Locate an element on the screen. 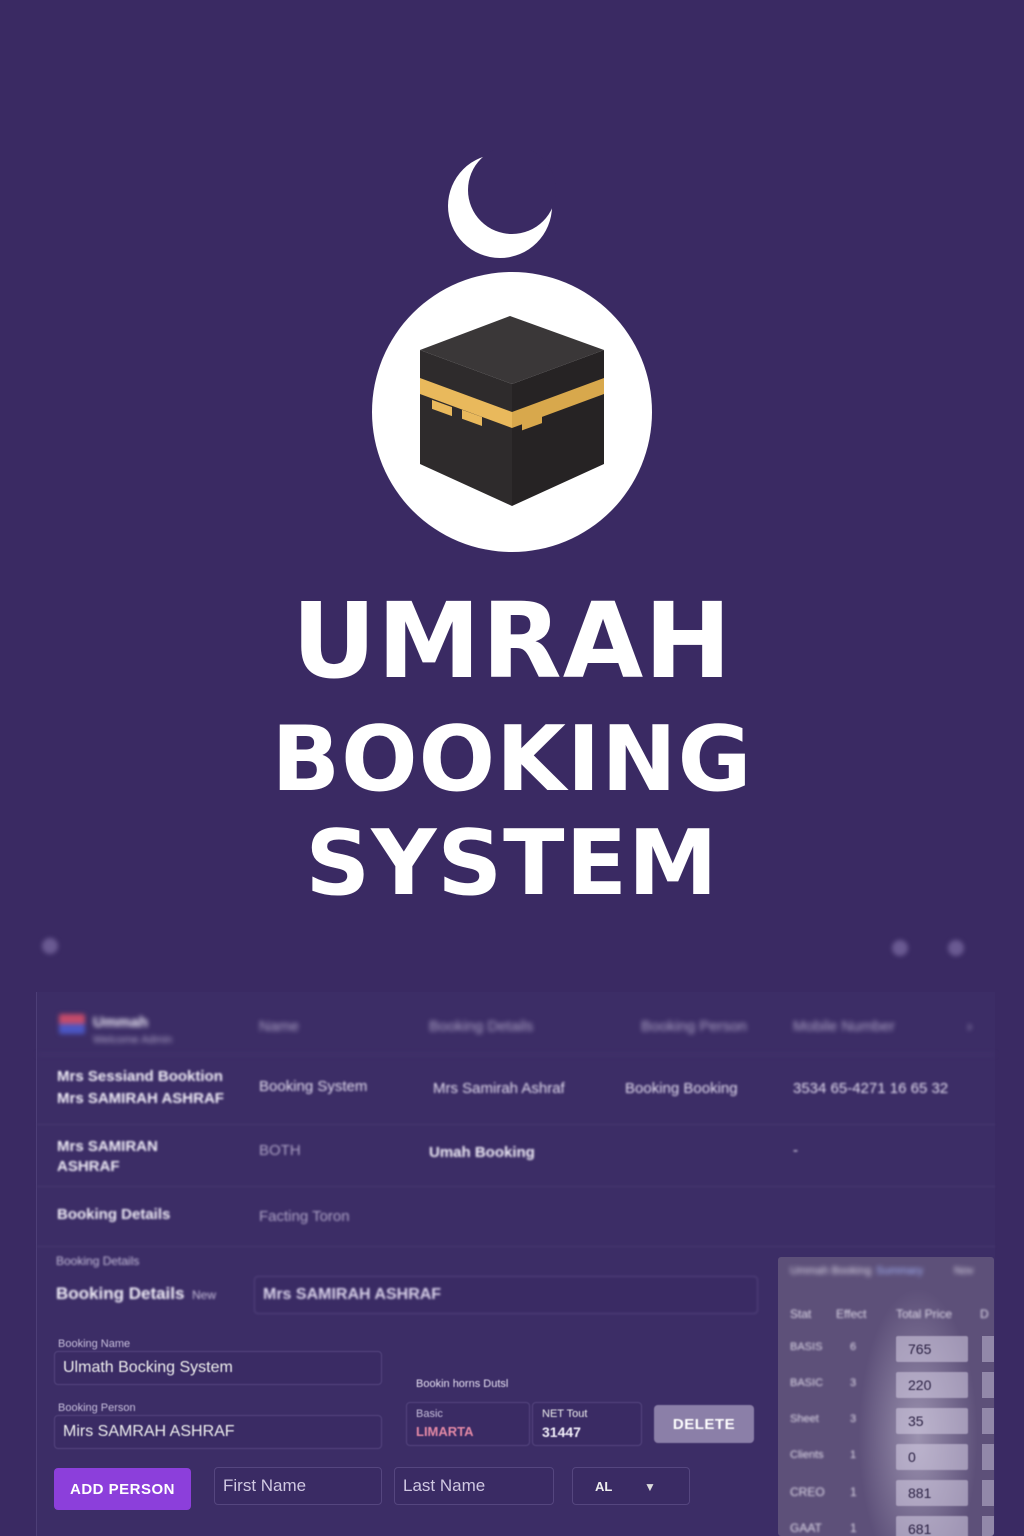 This screenshot has width=1024, height=1536. sheet-col-stat: Stat is located at coordinates (801, 1314).